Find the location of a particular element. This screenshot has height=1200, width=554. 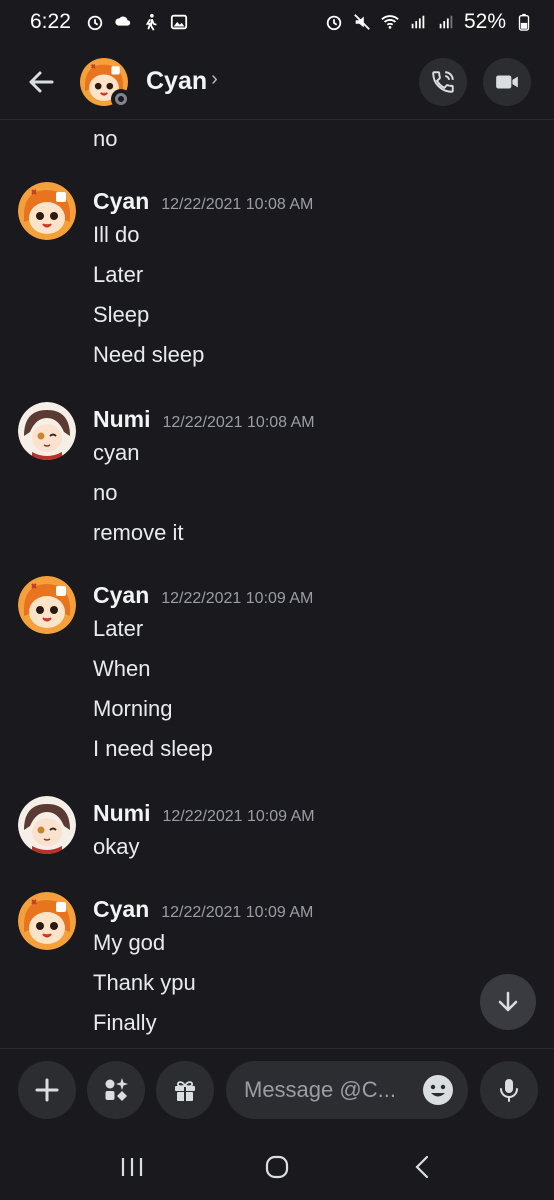

message-header: Numi 12/22/2021 10:08 AM is located at coordinates (204, 419).